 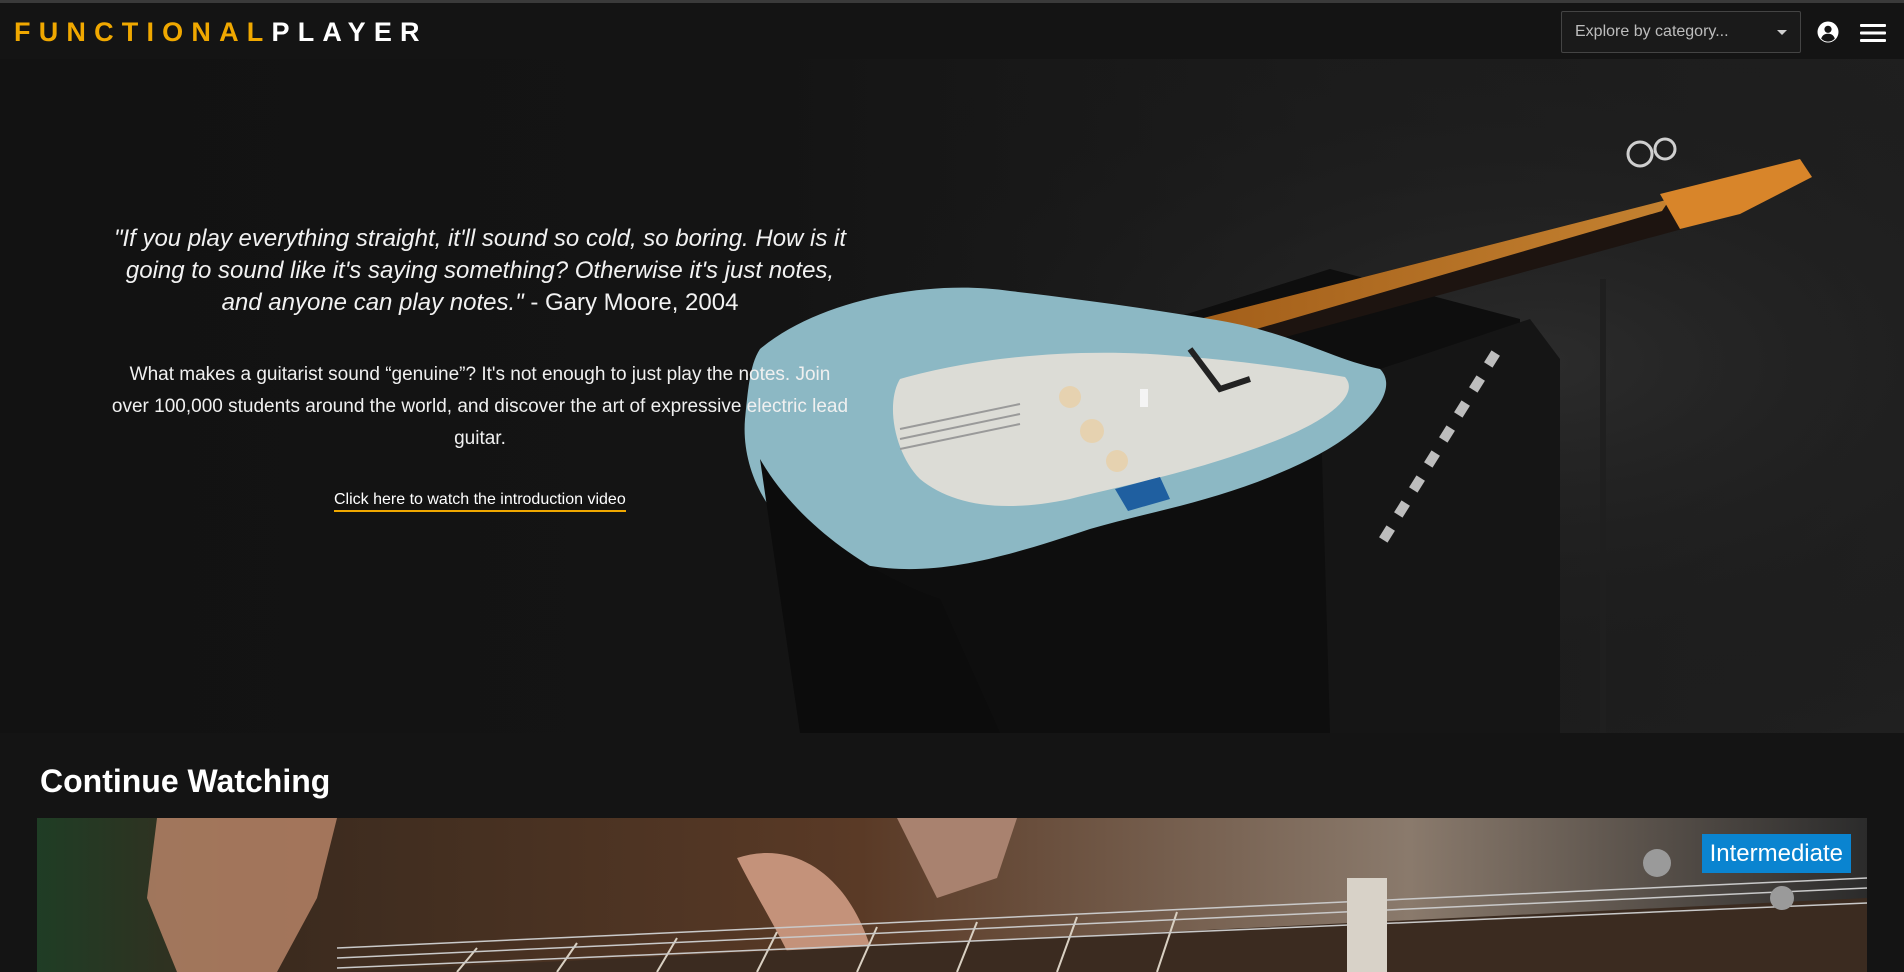 What do you see at coordinates (185, 781) in the screenshot?
I see `continue-watching-title: Continue Watching` at bounding box center [185, 781].